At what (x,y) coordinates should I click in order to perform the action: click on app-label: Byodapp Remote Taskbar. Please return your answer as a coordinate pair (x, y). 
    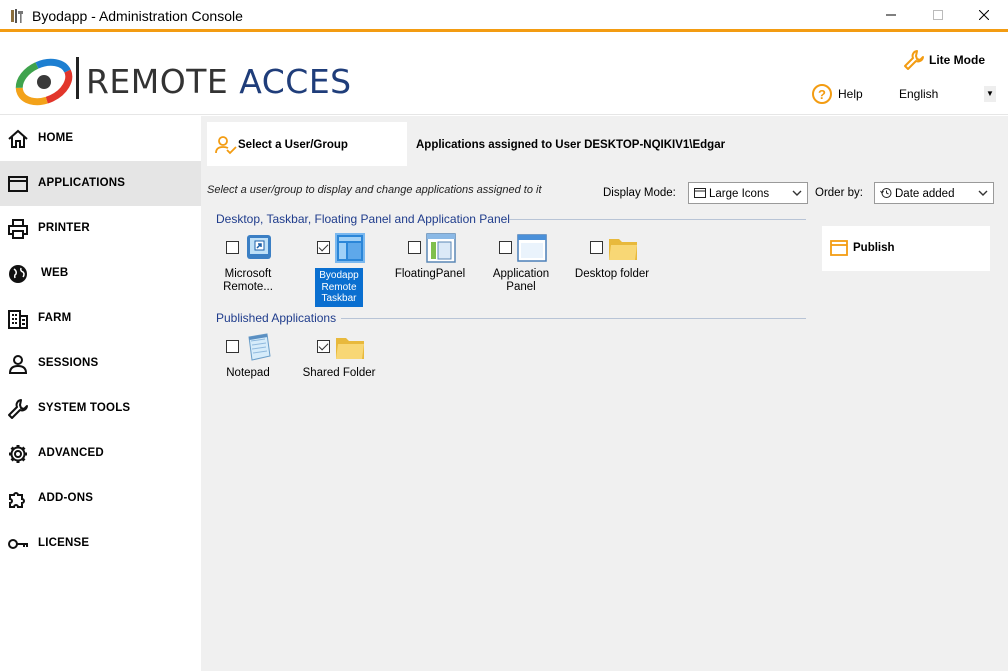
    Looking at the image, I should click on (339, 287).